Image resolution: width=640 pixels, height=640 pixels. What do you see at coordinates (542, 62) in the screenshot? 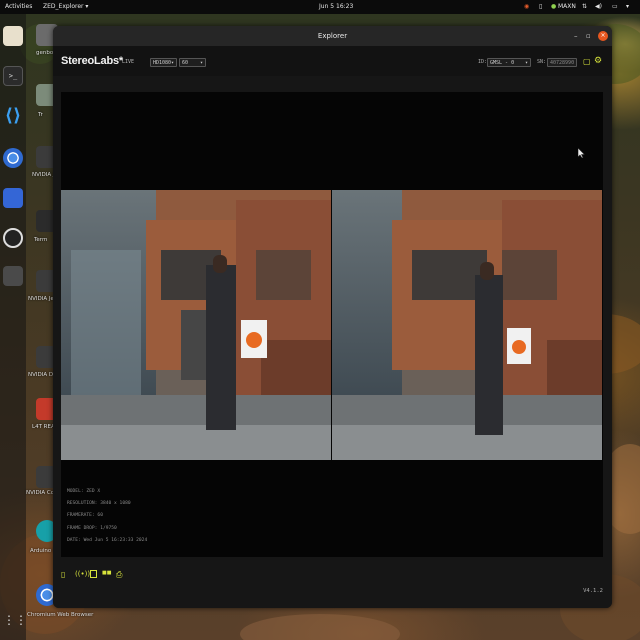
I see `sn-label: SN:` at bounding box center [542, 62].